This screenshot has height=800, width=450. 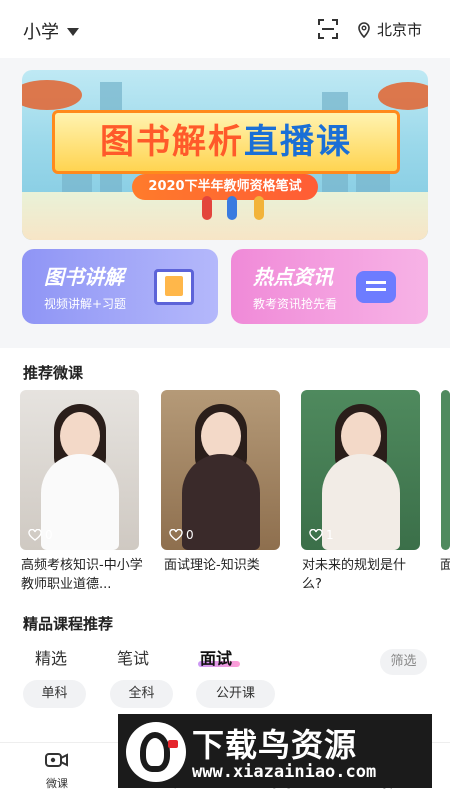 I want to click on watermark: 下载鸟资源 www.xiazainiao.com, so click(x=275, y=751).